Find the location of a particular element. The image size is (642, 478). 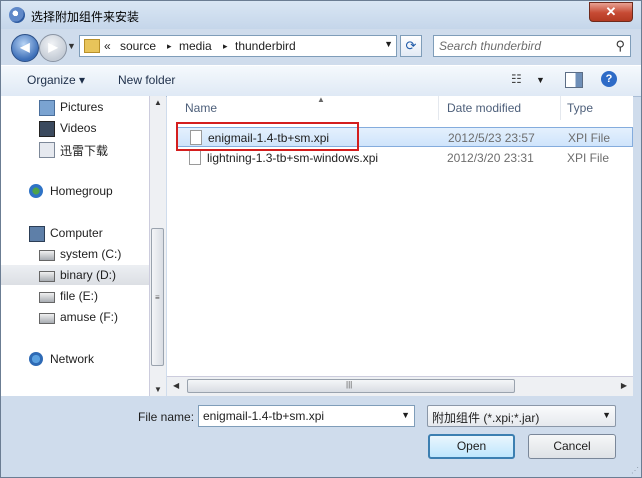

sidebar-item-network: Network is located at coordinates (75, 359).